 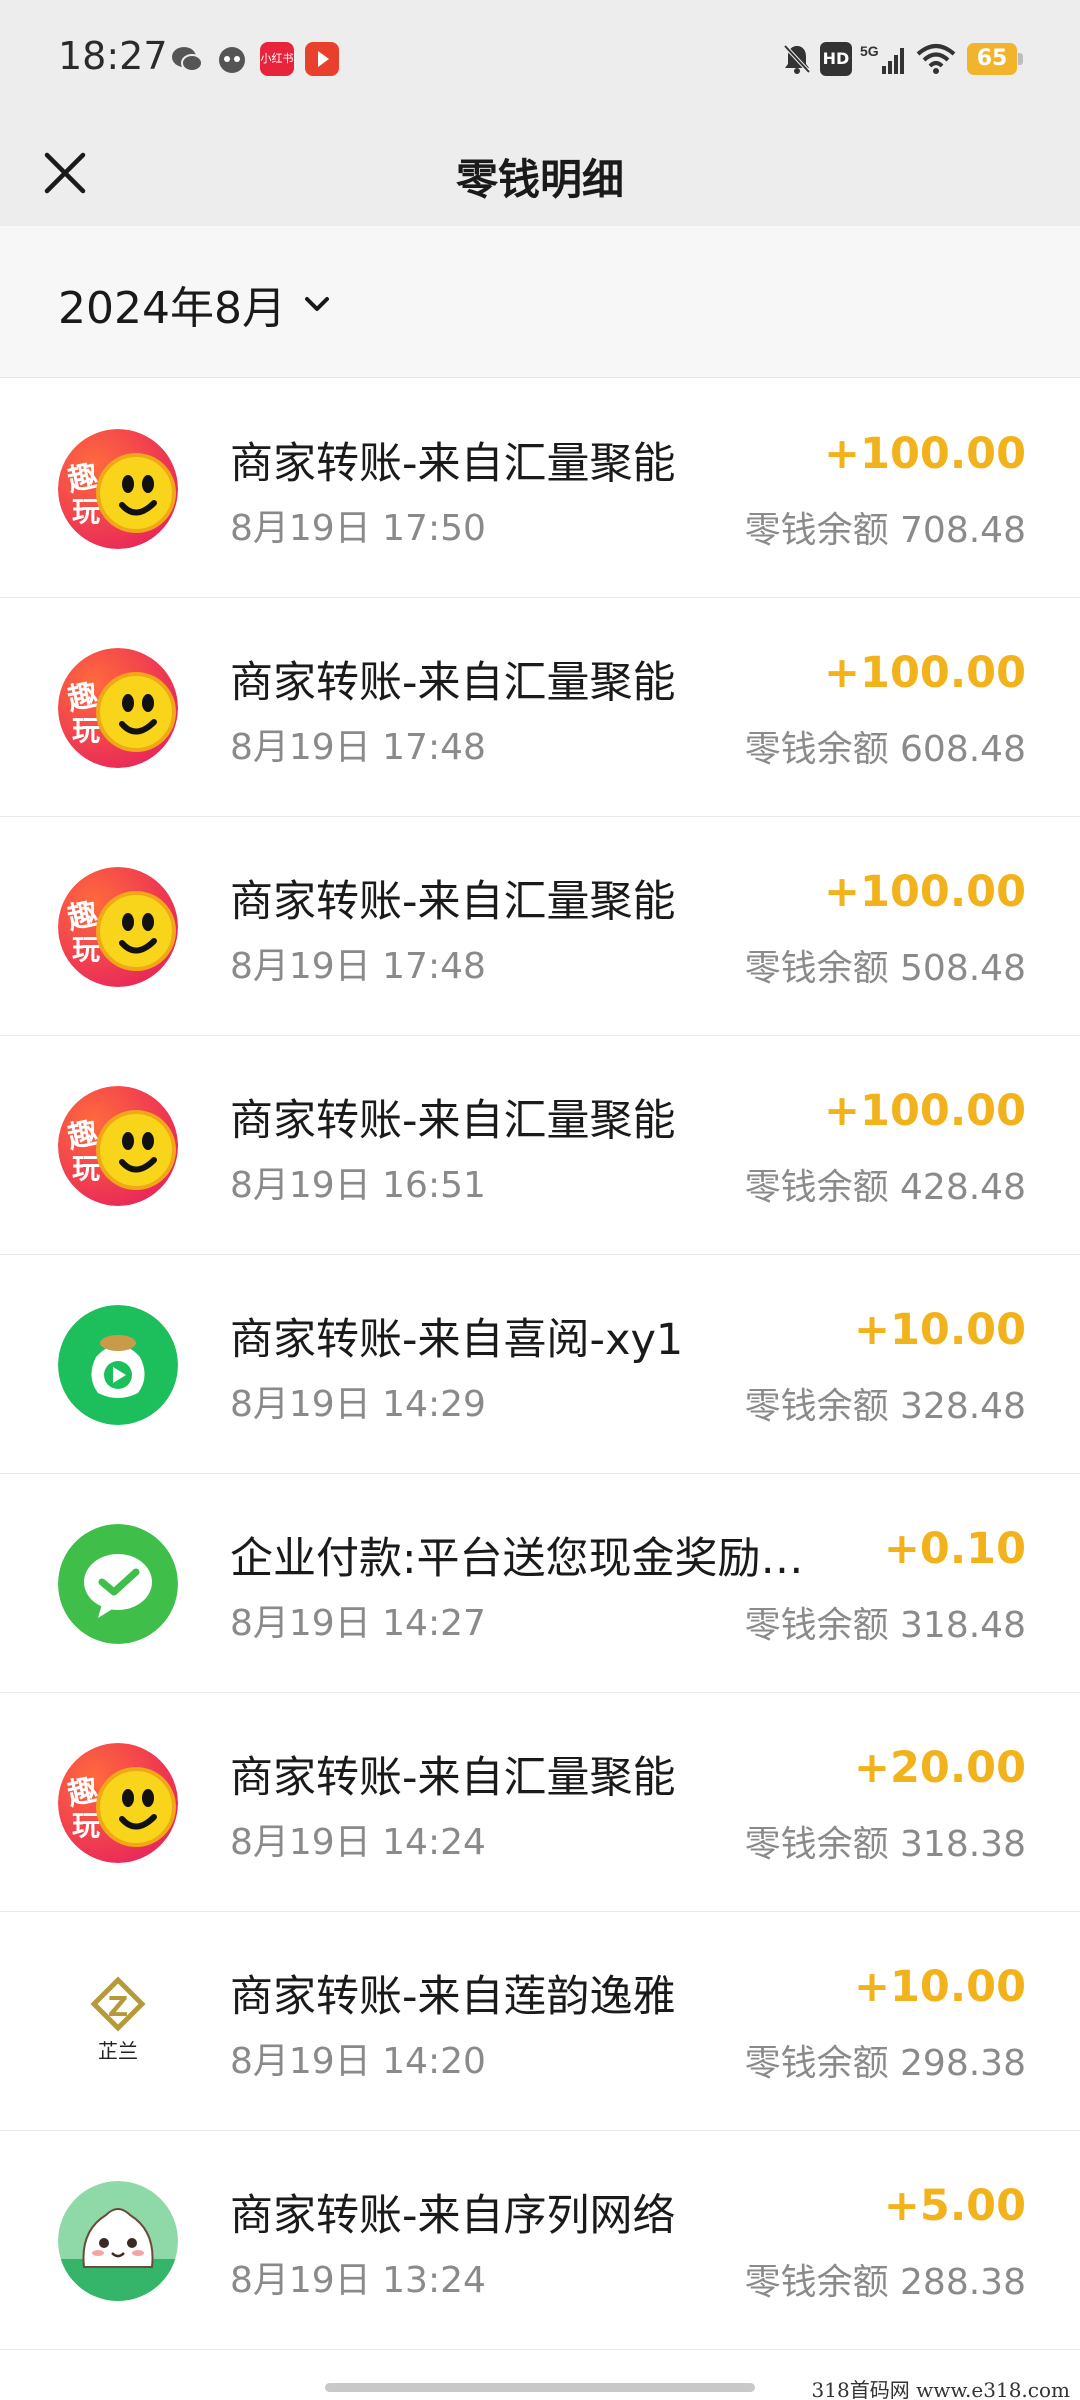 I want to click on transaction-amount: +20.00, so click(x=939, y=1768).